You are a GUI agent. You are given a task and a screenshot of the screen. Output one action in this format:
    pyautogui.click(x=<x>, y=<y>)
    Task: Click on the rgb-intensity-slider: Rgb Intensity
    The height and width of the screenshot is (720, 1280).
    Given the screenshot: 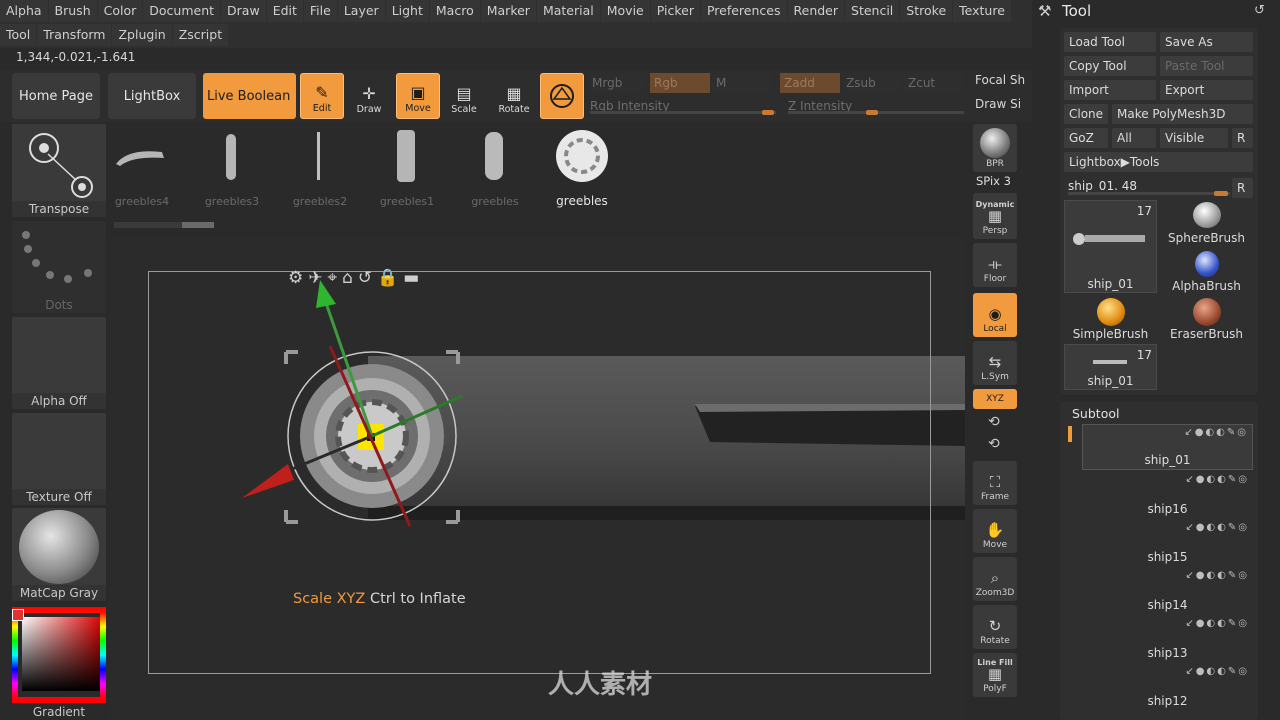 What is the action you would take?
    pyautogui.click(x=683, y=106)
    